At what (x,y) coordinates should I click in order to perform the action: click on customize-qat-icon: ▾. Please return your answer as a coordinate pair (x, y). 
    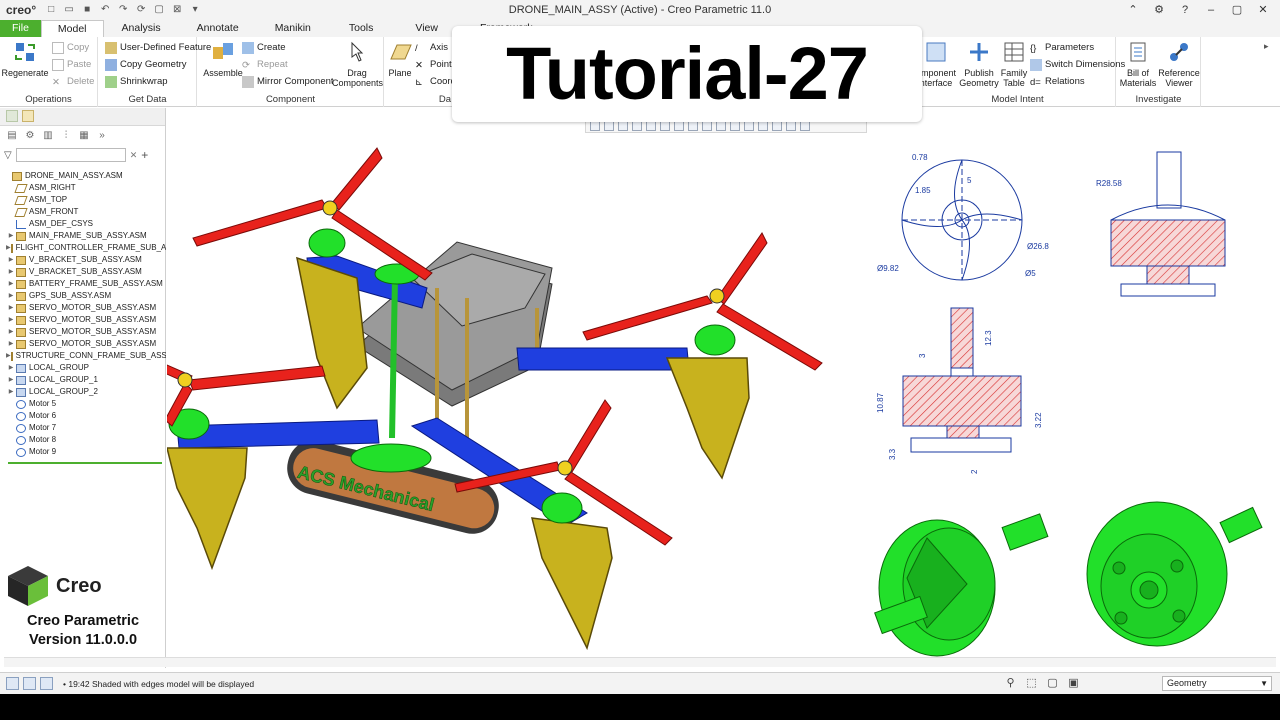
    Looking at the image, I should click on (195, 10).